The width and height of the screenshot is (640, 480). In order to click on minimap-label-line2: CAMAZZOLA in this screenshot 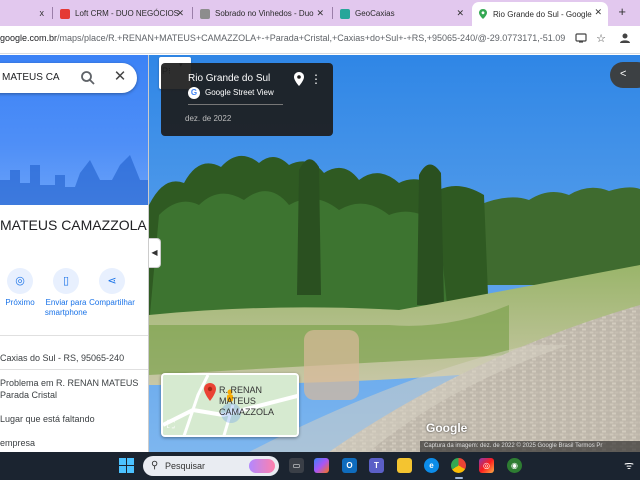, I will do `click(247, 412)`.